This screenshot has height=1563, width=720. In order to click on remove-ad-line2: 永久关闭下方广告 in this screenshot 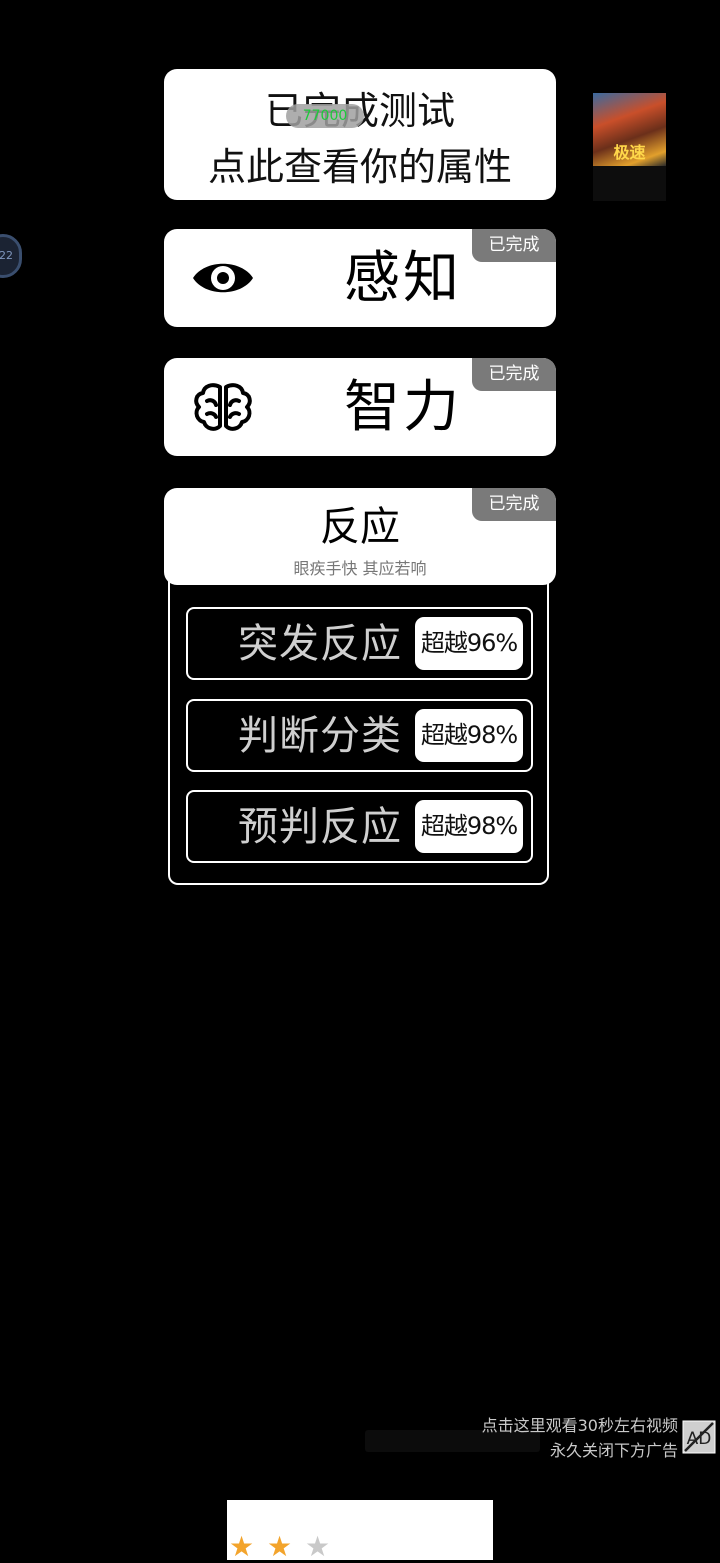, I will do `click(613, 1450)`.